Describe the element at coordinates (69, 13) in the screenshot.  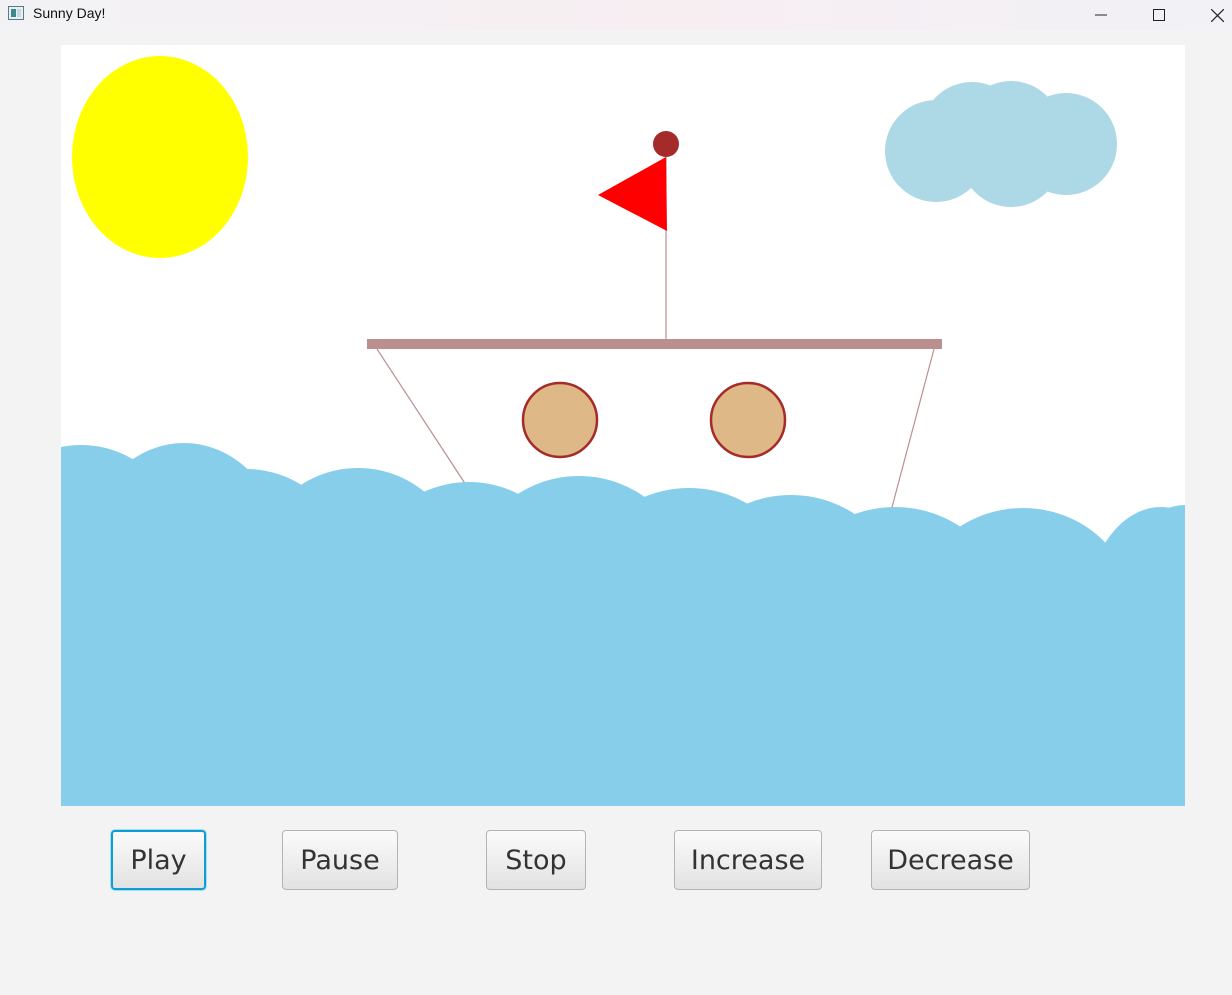
I see `window-title: Sunny Day!` at that location.